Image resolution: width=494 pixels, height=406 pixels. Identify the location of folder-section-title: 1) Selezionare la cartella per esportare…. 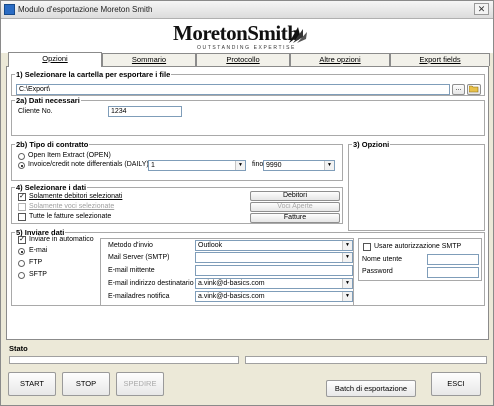
(93, 74).